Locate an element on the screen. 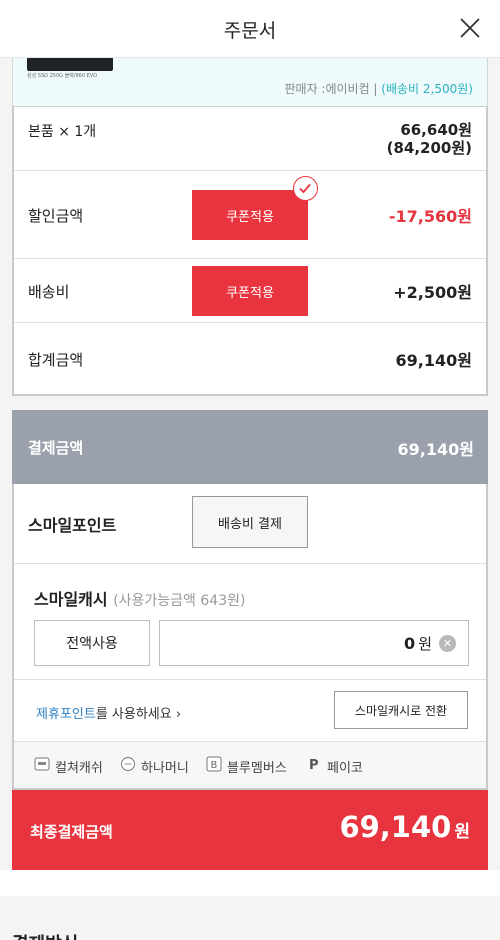 The image size is (500, 940). check-icon is located at coordinates (305, 188).